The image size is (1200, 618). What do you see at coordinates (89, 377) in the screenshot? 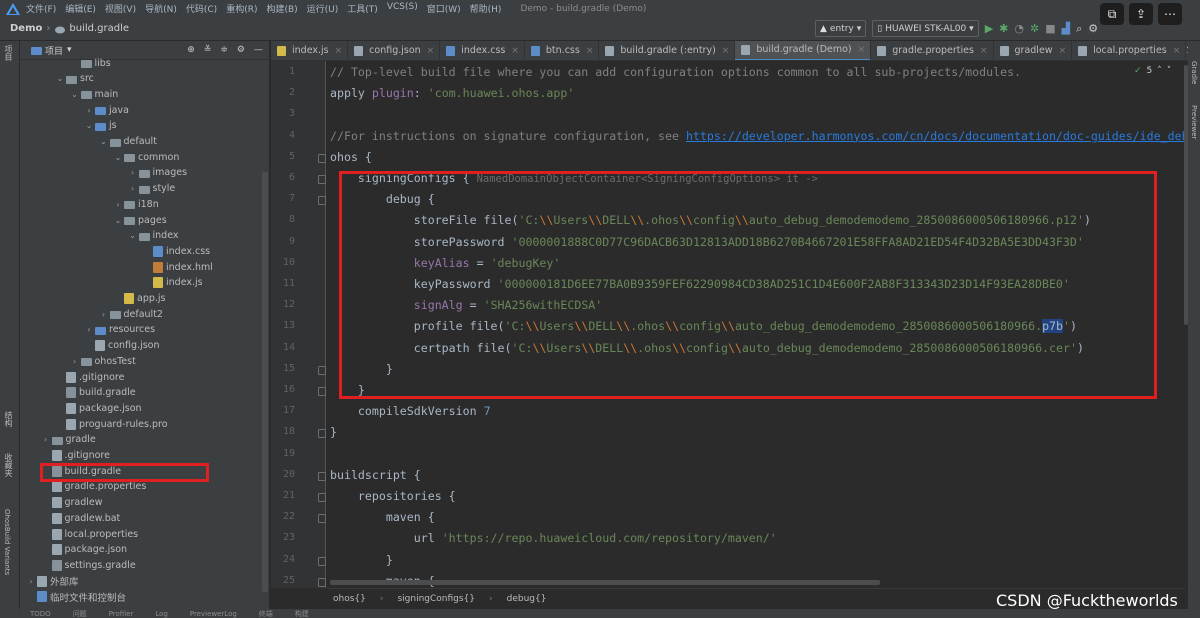
I see `tree-item: .gitignore` at bounding box center [89, 377].